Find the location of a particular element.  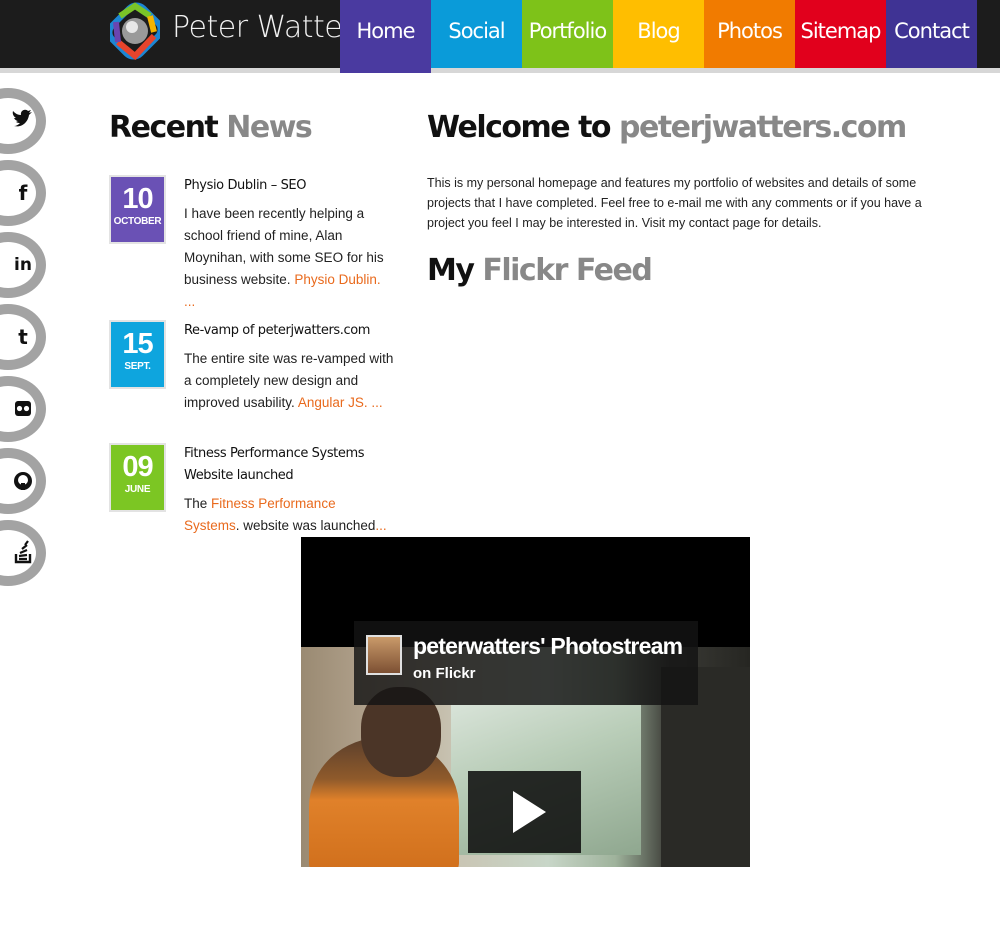

social-github-button is located at coordinates (23, 481).